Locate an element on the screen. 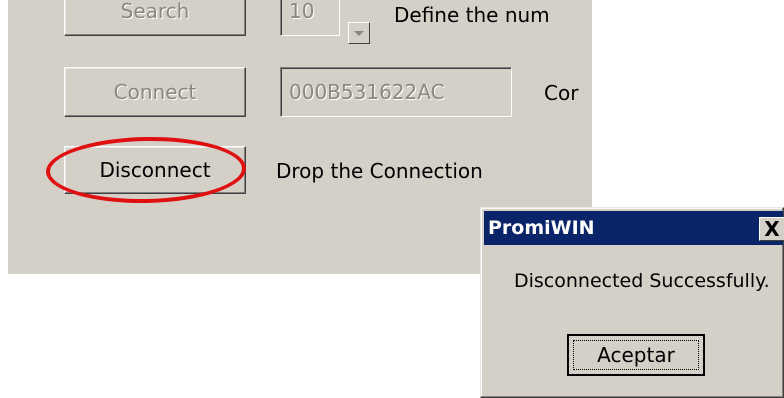 This screenshot has width=784, height=398. connect-button-label: Connect is located at coordinates (155, 92).